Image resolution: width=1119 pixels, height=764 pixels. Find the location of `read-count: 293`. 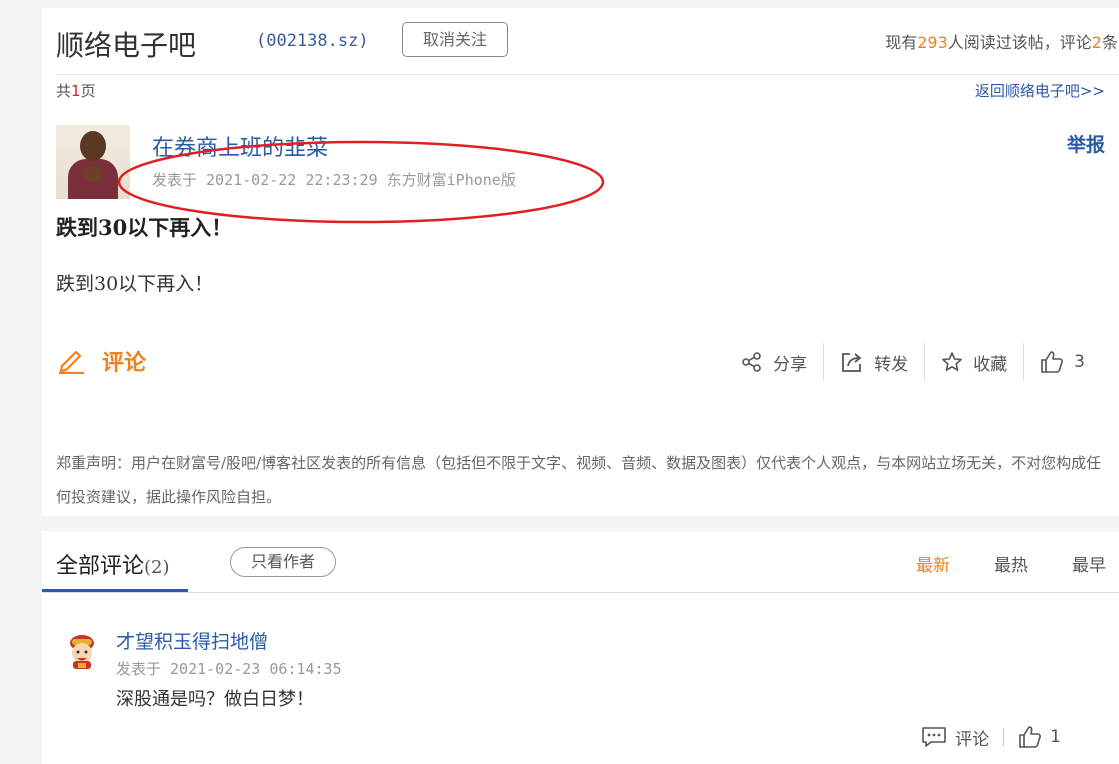

read-count: 293 is located at coordinates (932, 42).